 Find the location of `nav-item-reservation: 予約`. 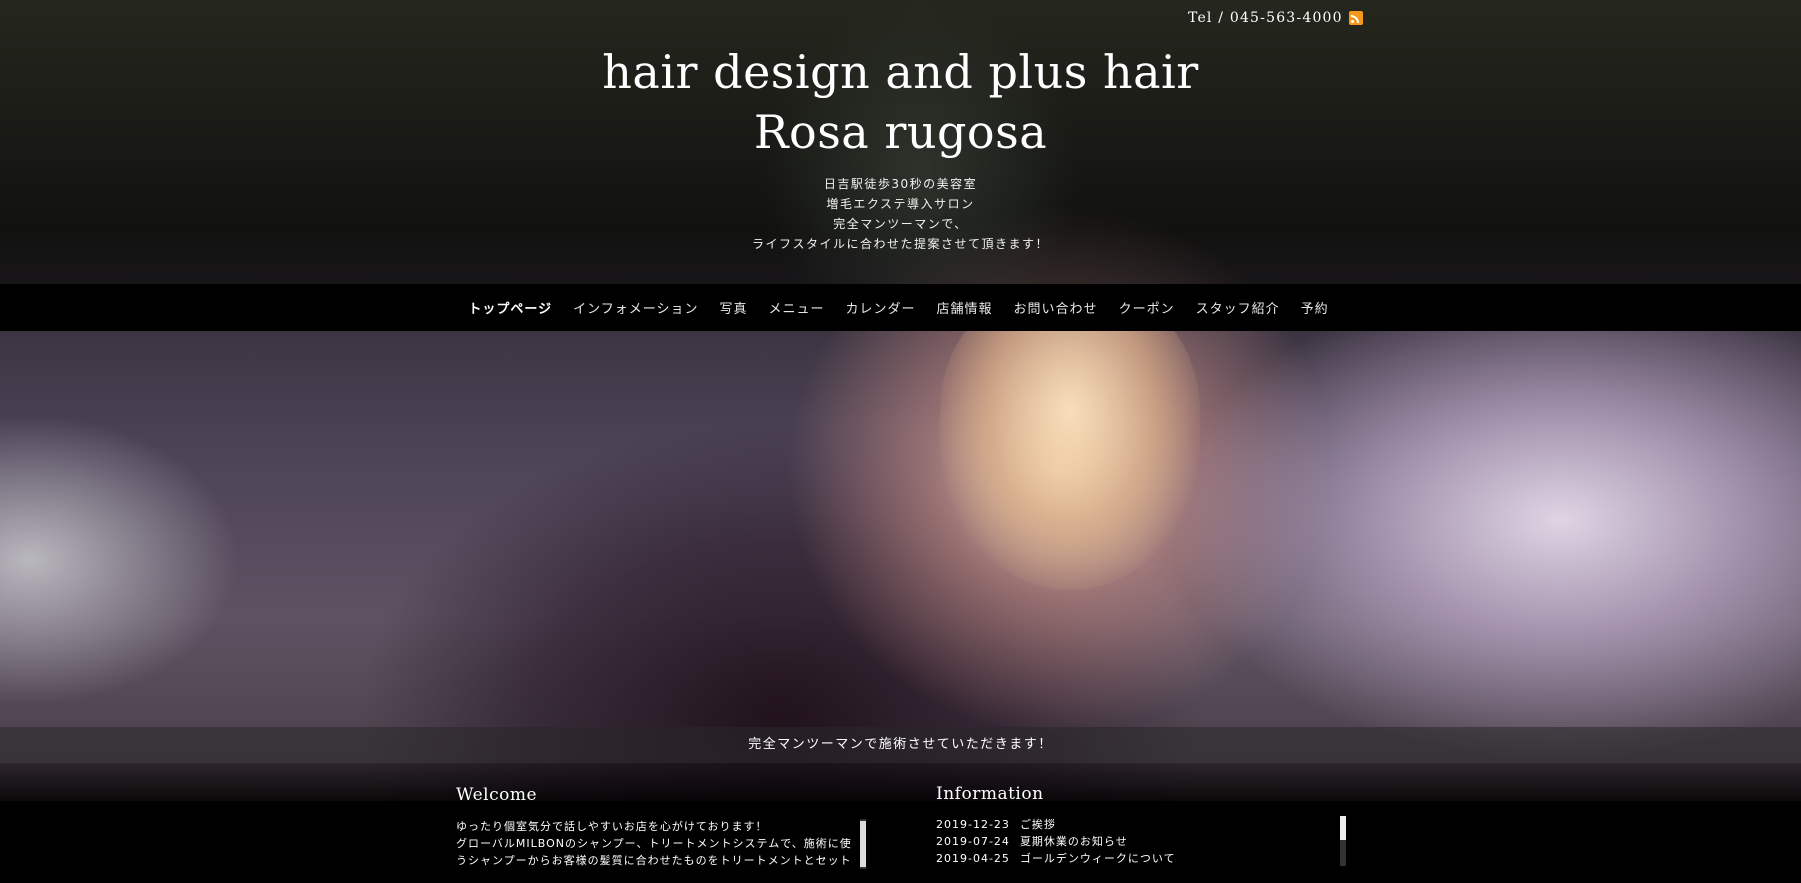

nav-item-reservation: 予約 is located at coordinates (1315, 307).